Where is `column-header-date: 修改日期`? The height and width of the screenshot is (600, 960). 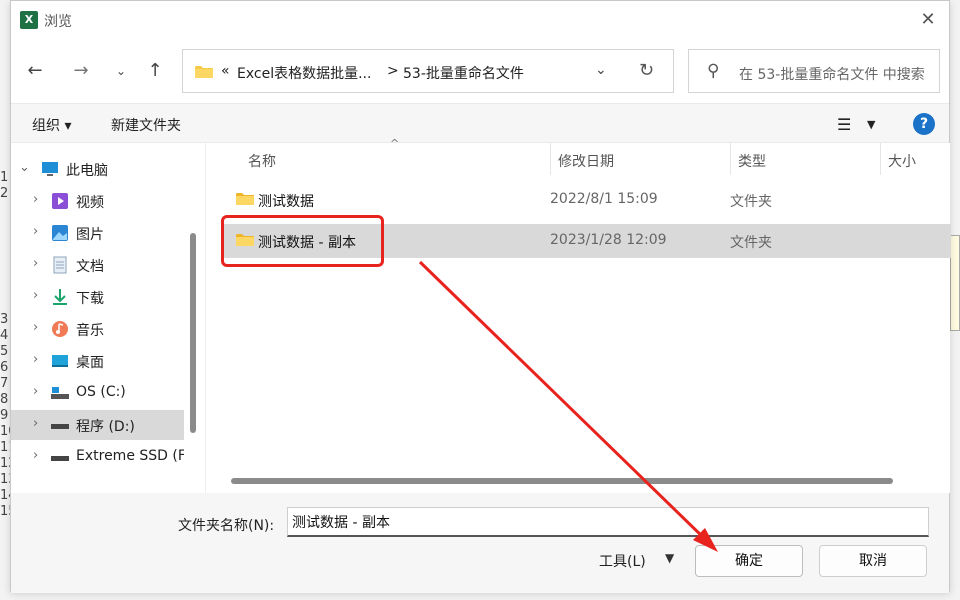
column-header-date: 修改日期 is located at coordinates (586, 161).